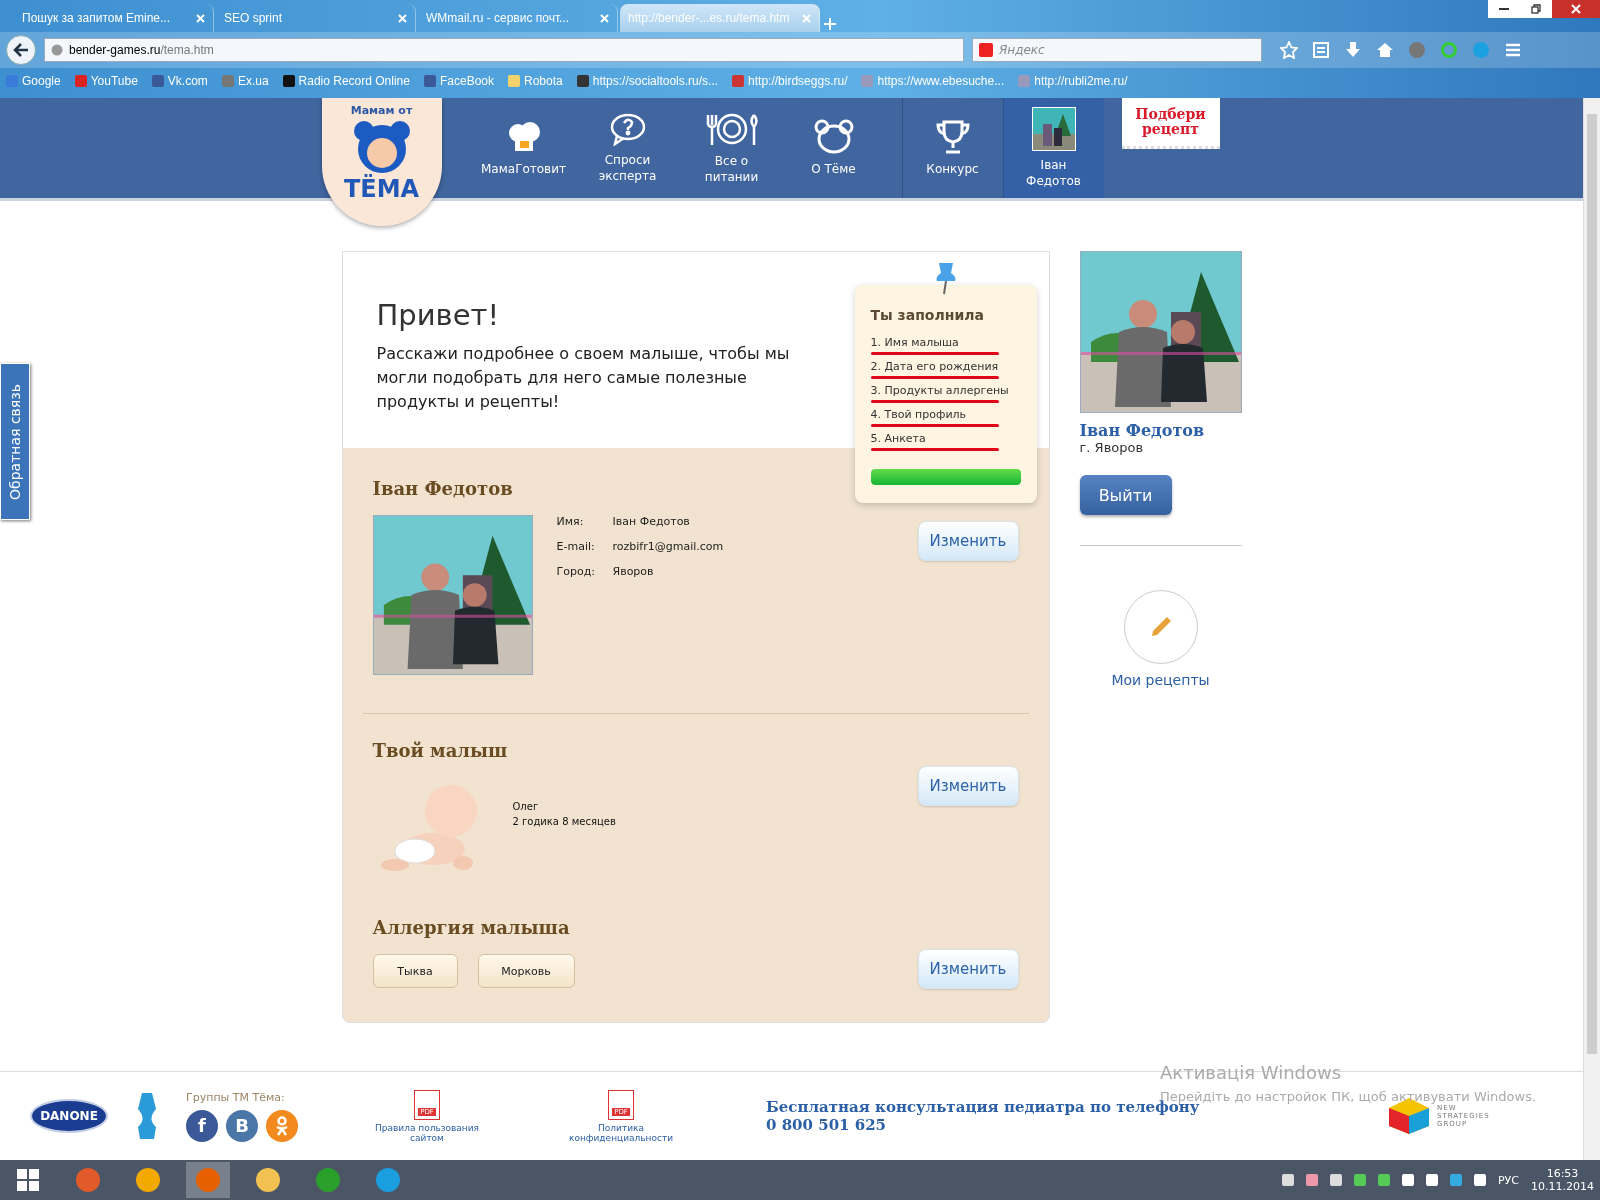 The height and width of the screenshot is (1200, 1600). I want to click on nav-item: МамаГотовит, so click(523, 148).